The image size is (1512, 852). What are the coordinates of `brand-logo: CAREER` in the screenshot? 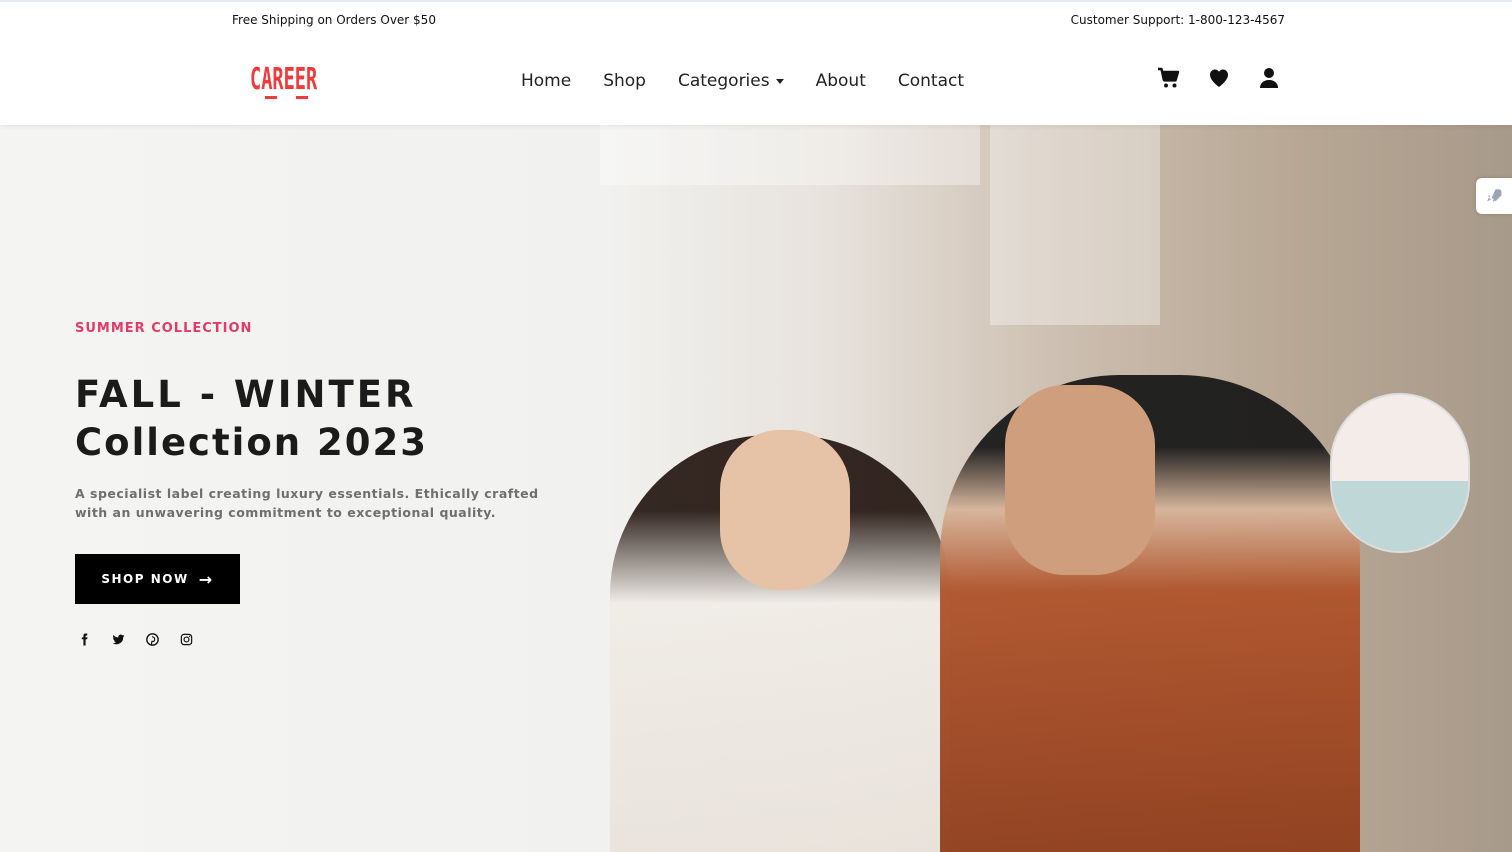 It's located at (283, 79).